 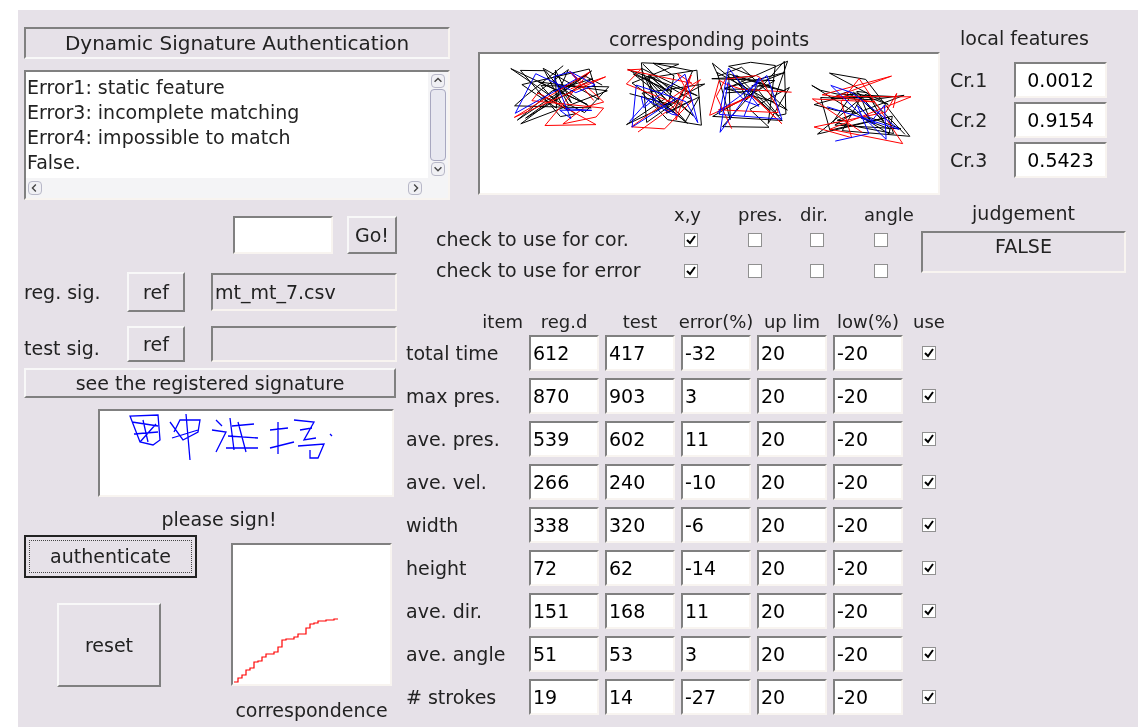 What do you see at coordinates (640, 439) in the screenshot?
I see `test-value-field: 602` at bounding box center [640, 439].